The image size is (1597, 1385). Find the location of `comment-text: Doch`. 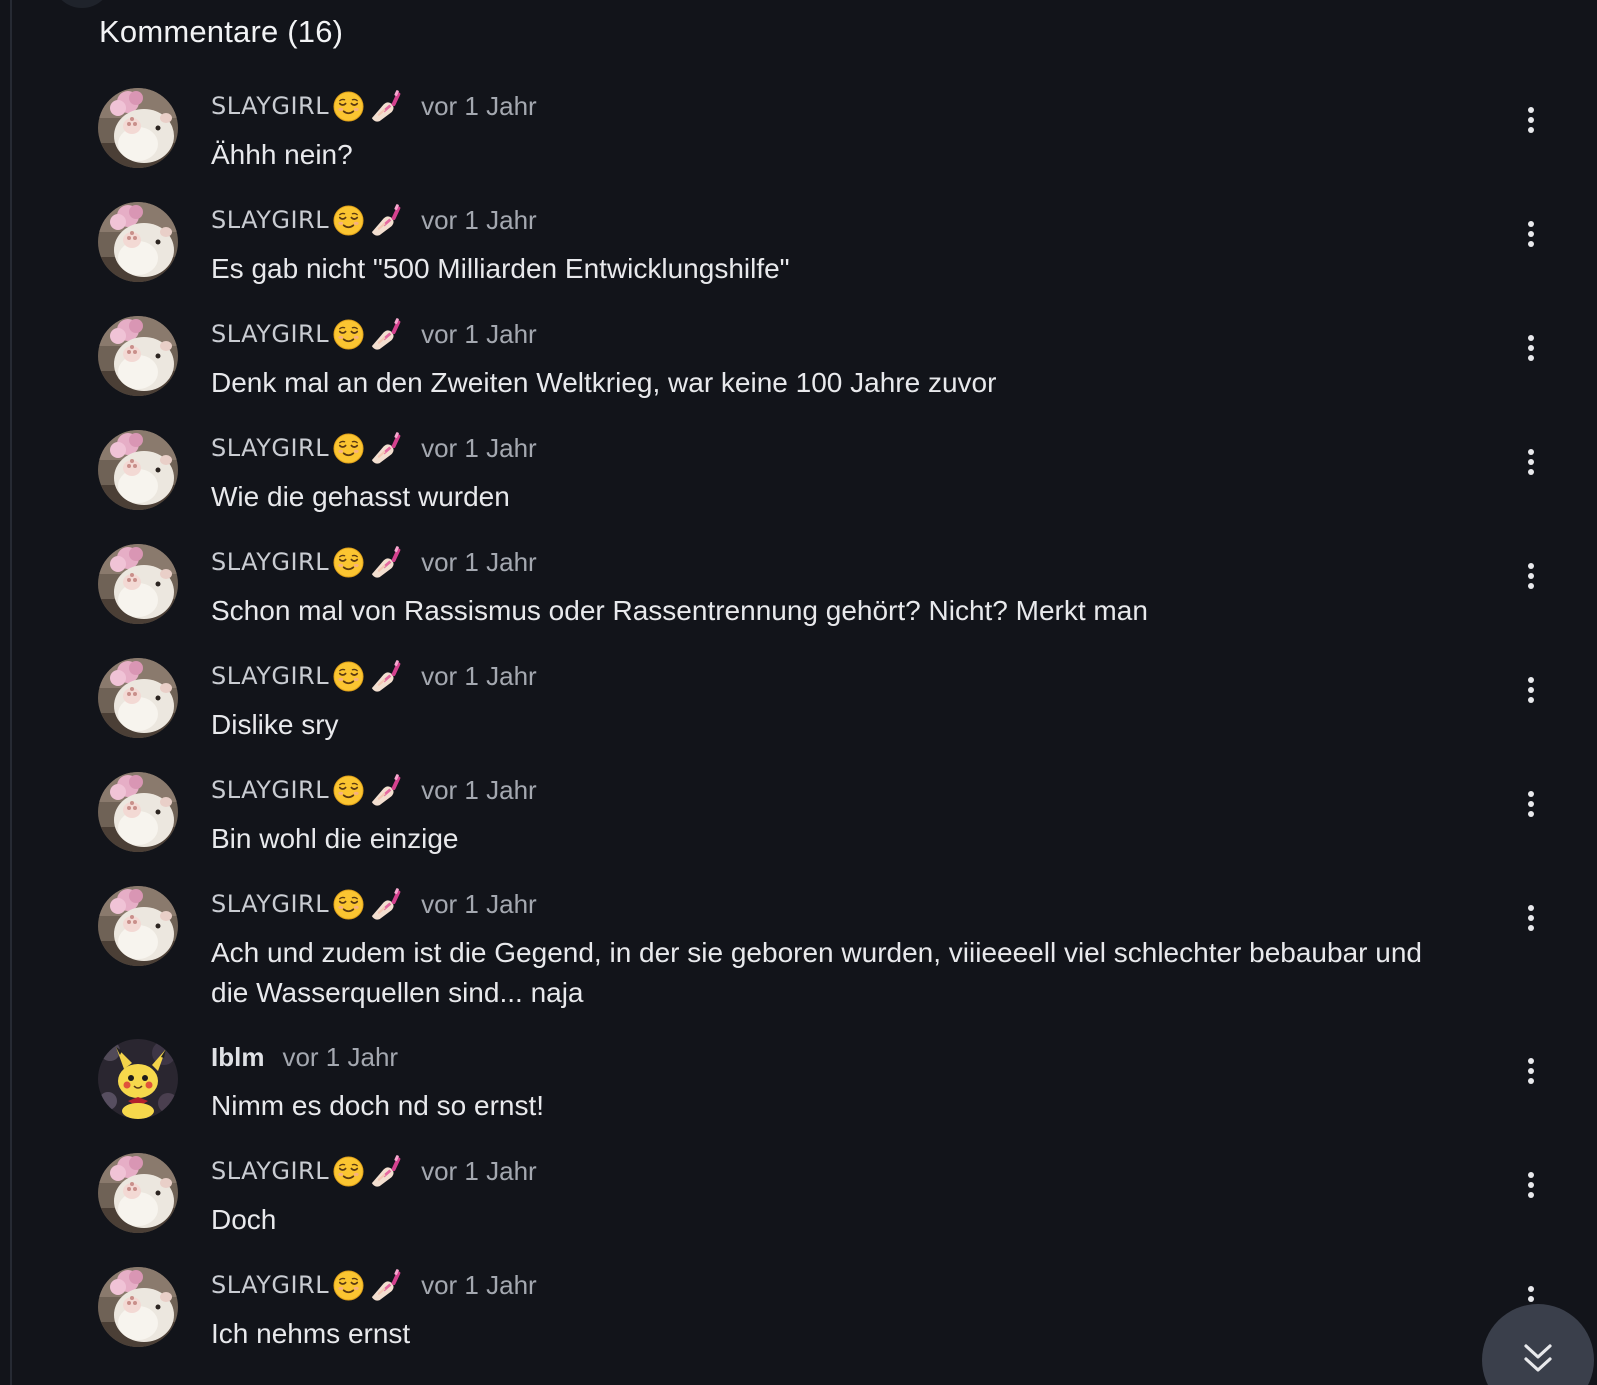

comment-text: Doch is located at coordinates (244, 1219).